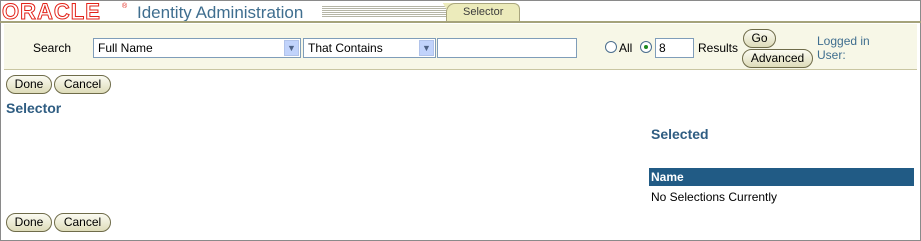  What do you see at coordinates (718, 48) in the screenshot?
I see `results-label: Results` at bounding box center [718, 48].